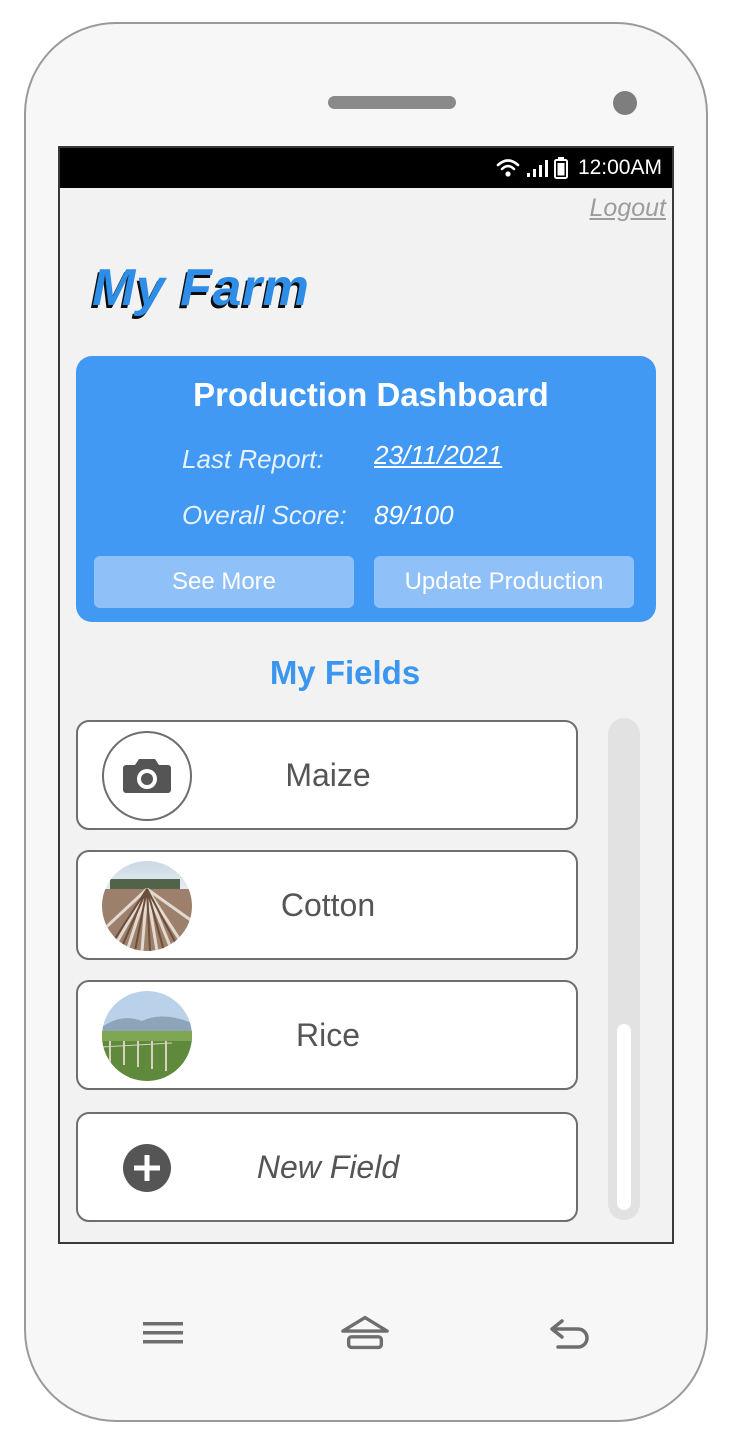  I want to click on new-field-label: New Field, so click(328, 1166).